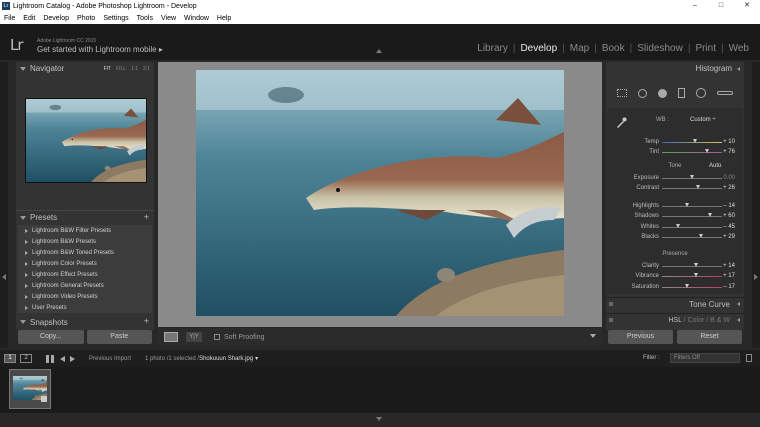  Describe the element at coordinates (613, 48) in the screenshot. I see `module-book: Book` at that location.